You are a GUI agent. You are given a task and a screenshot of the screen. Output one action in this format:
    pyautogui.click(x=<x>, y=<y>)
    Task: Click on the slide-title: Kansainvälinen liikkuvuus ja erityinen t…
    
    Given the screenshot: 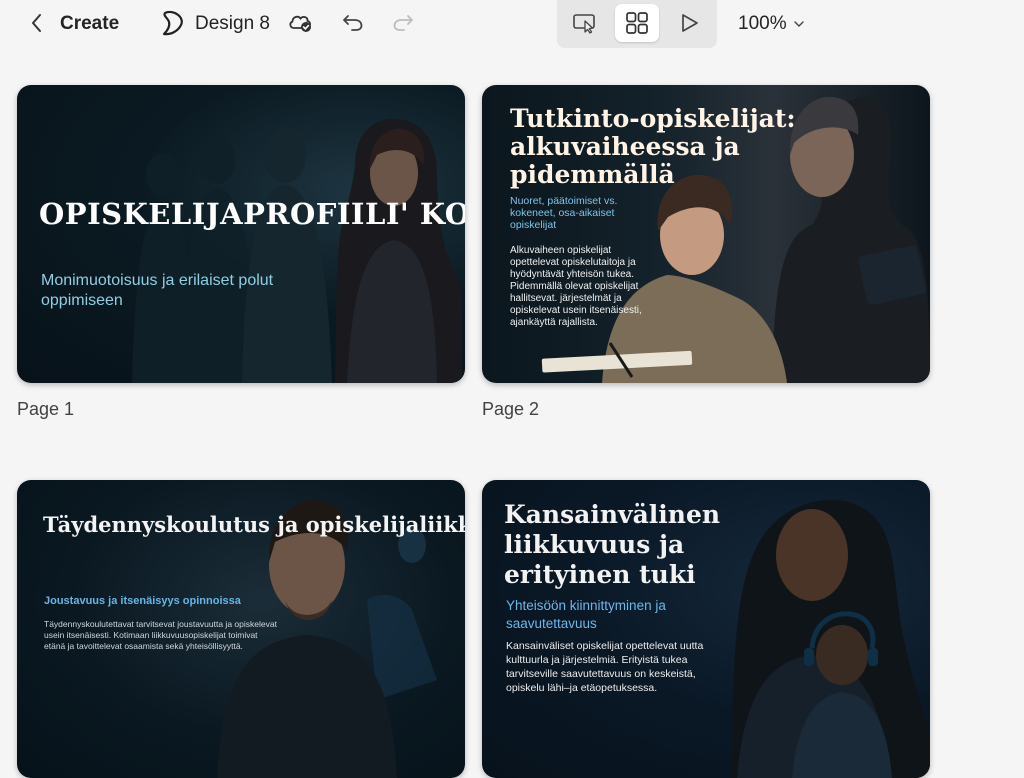 What is the action you would take?
    pyautogui.click(x=612, y=544)
    